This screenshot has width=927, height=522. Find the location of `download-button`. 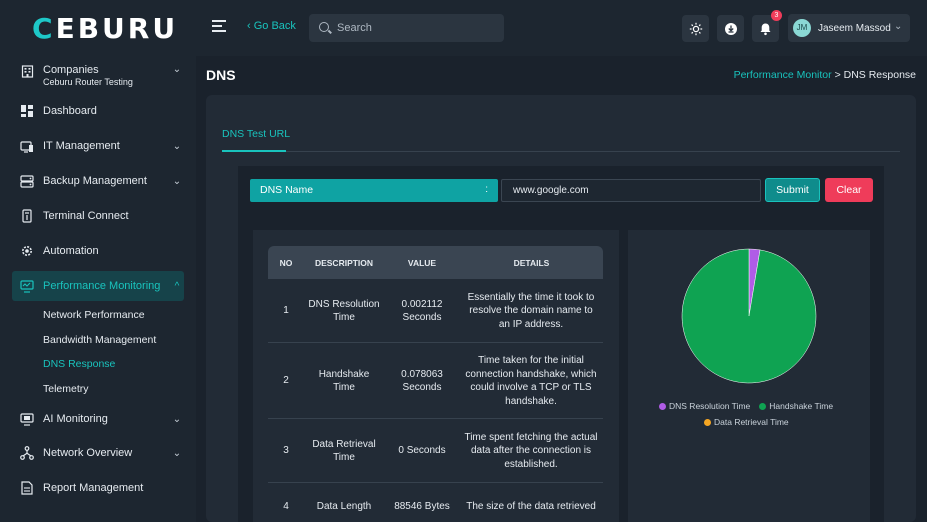

download-button is located at coordinates (730, 28).